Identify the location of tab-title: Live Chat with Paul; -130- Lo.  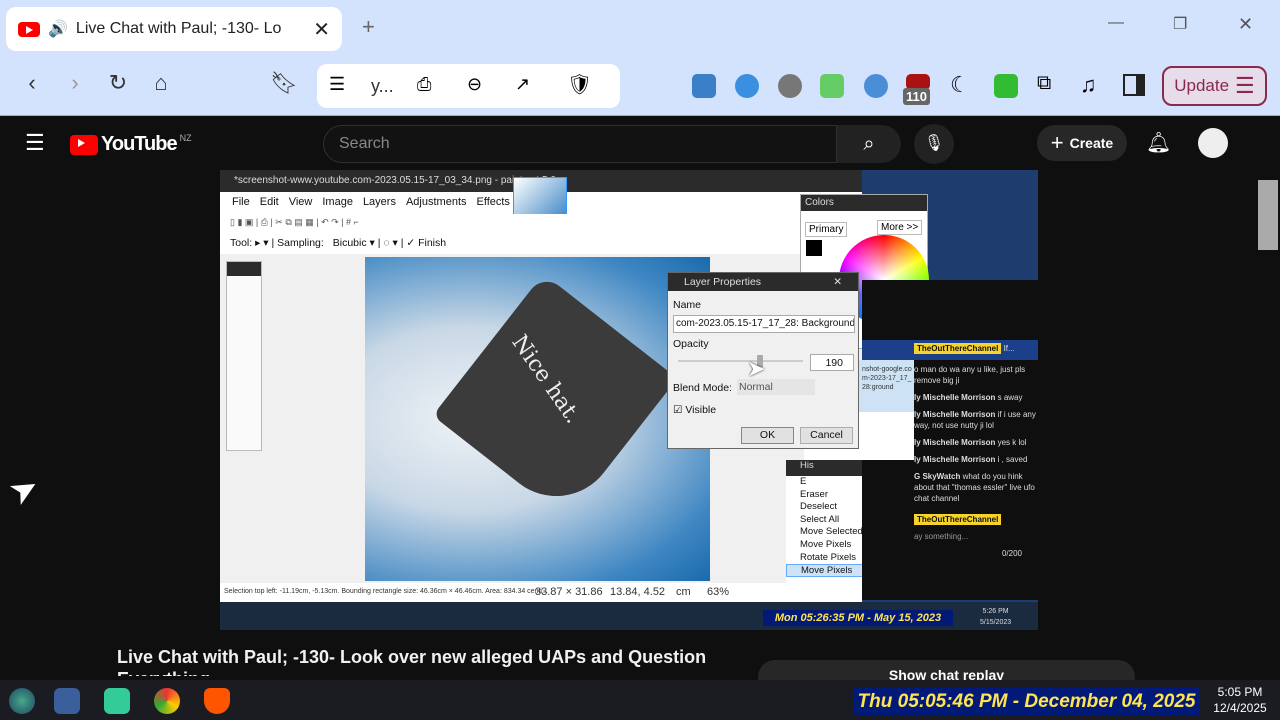
(178, 28).